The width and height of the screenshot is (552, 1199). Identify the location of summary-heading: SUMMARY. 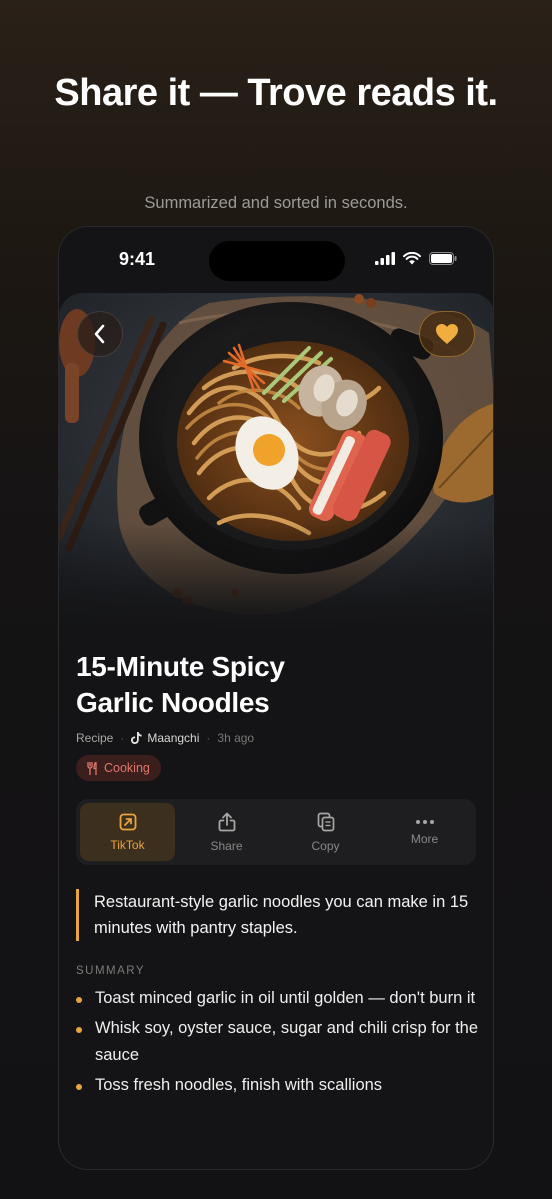
(111, 971).